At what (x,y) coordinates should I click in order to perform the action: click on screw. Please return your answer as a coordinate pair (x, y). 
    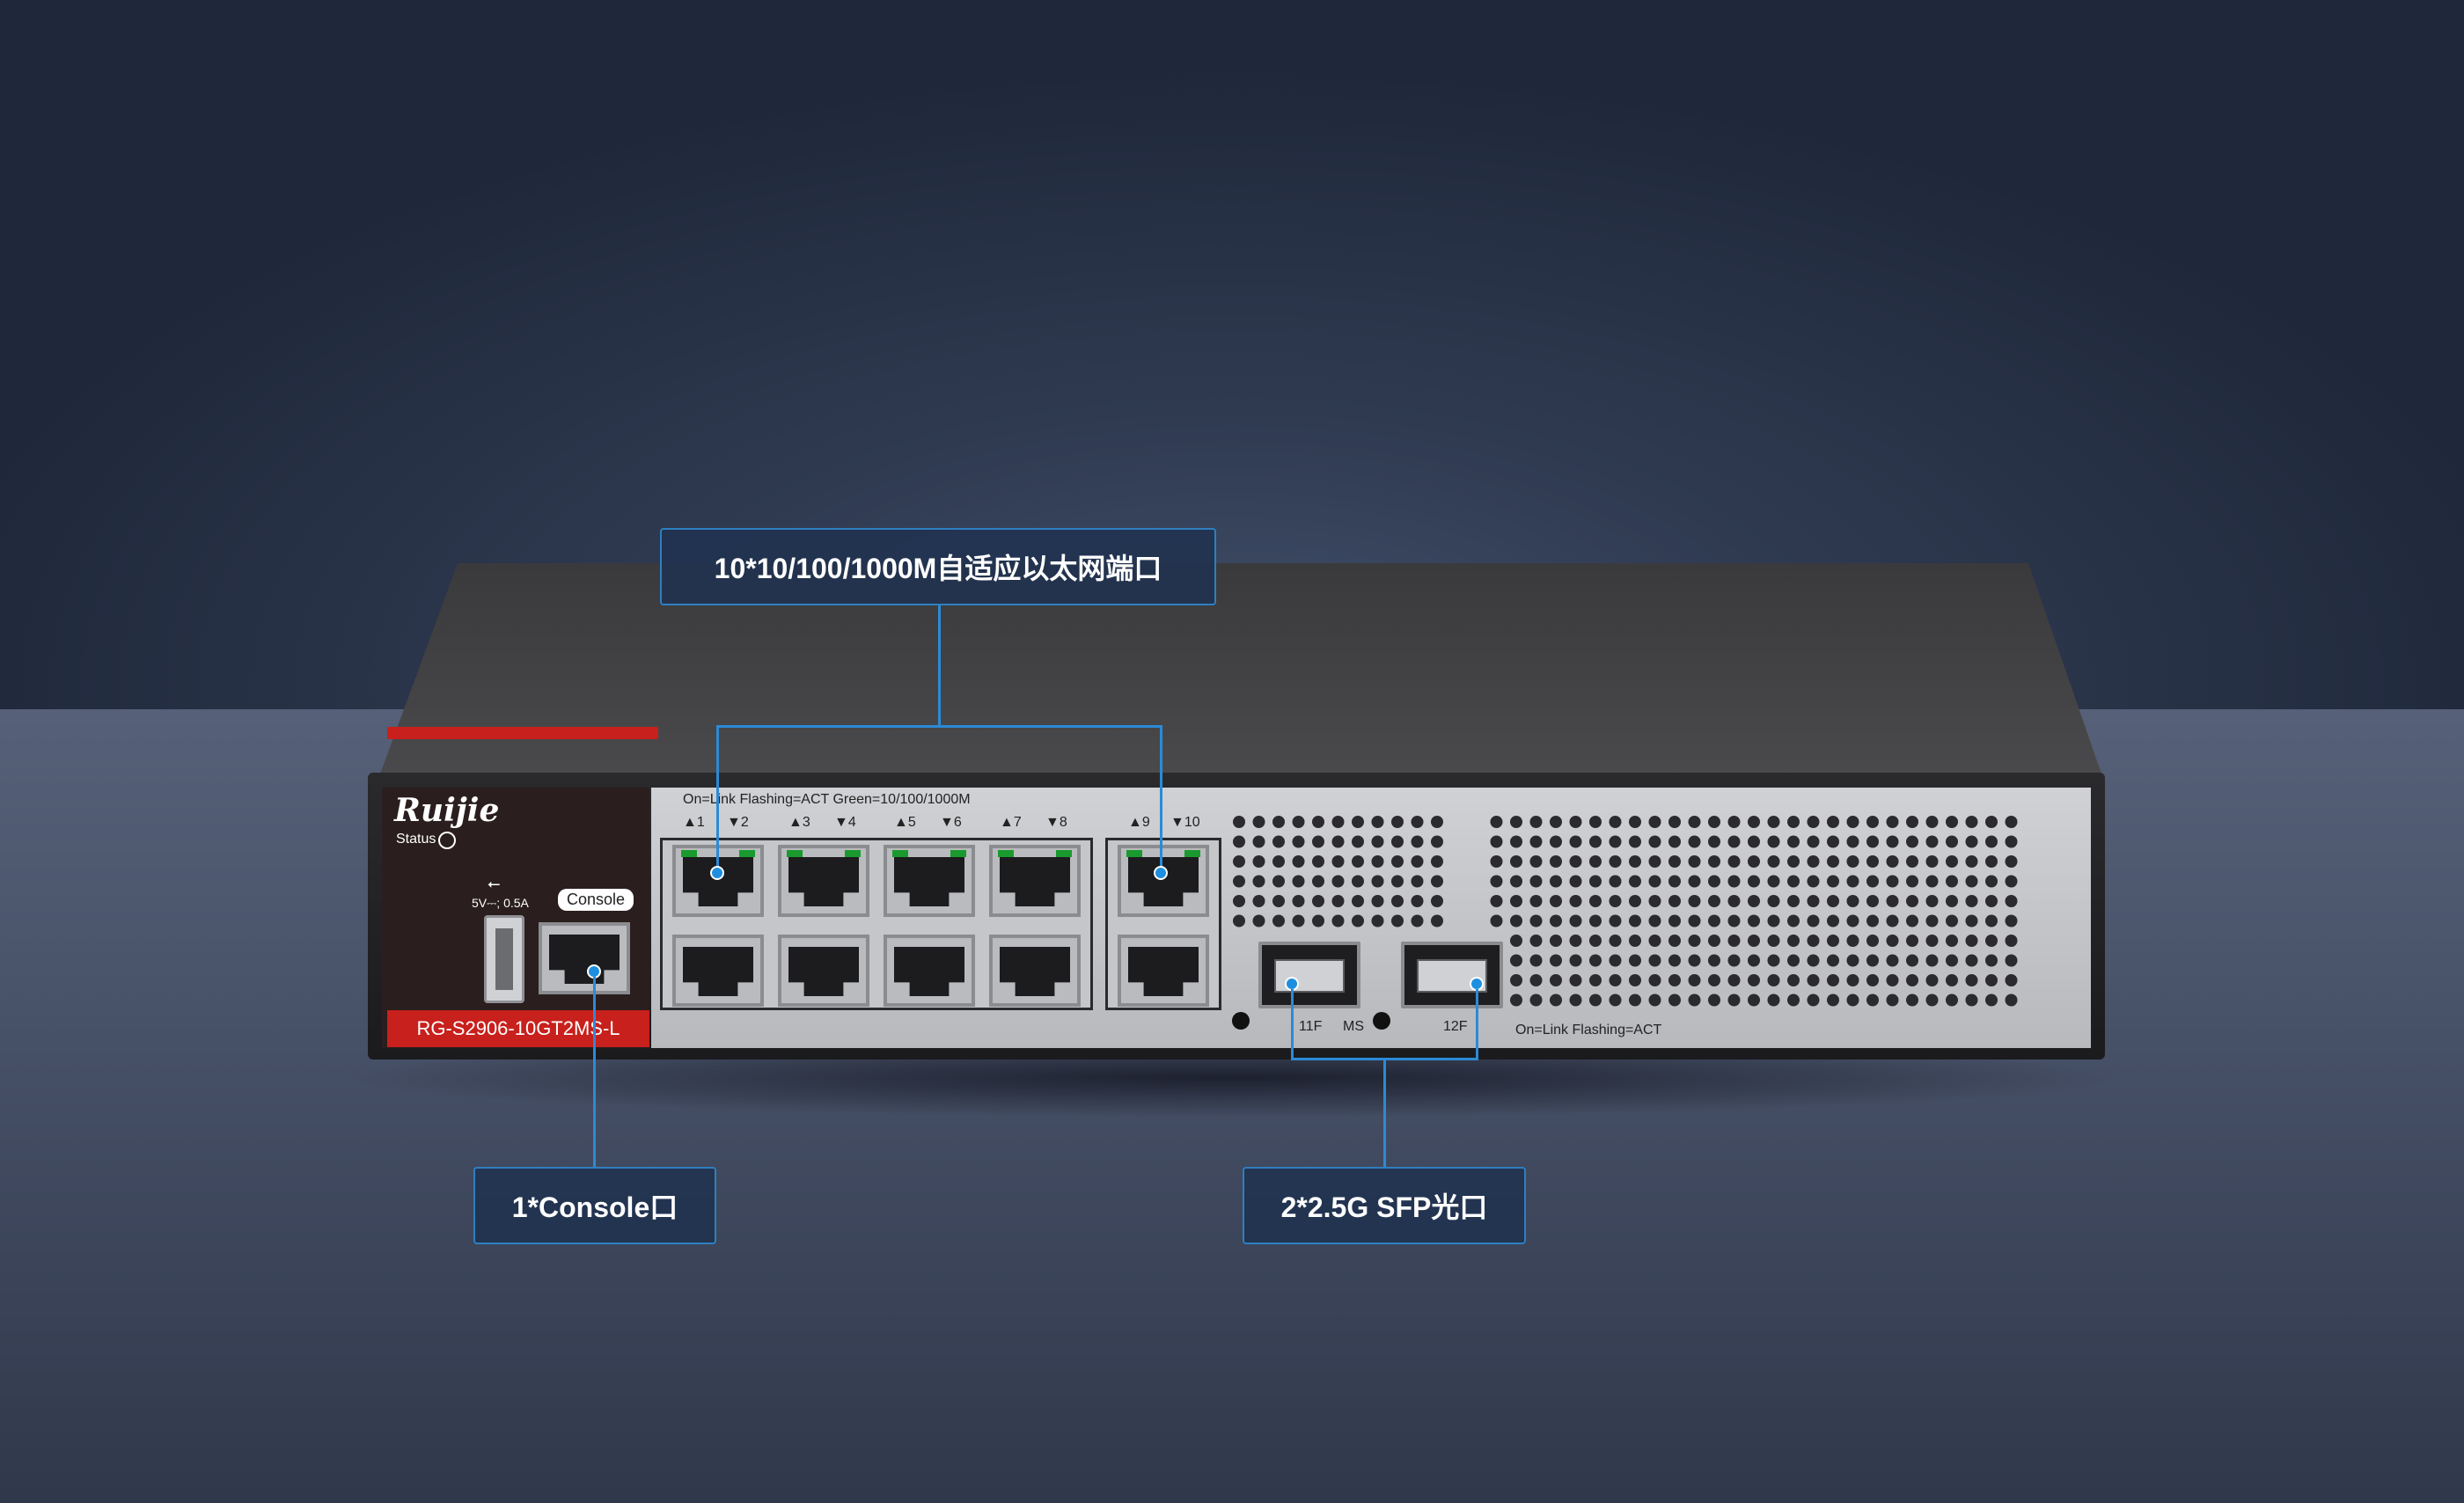
    Looking at the image, I should click on (1241, 1021).